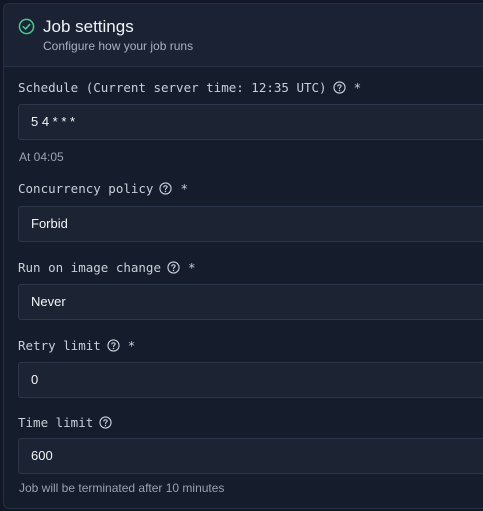  I want to click on panel-subtitle: Configure how your job runs, so click(118, 46).